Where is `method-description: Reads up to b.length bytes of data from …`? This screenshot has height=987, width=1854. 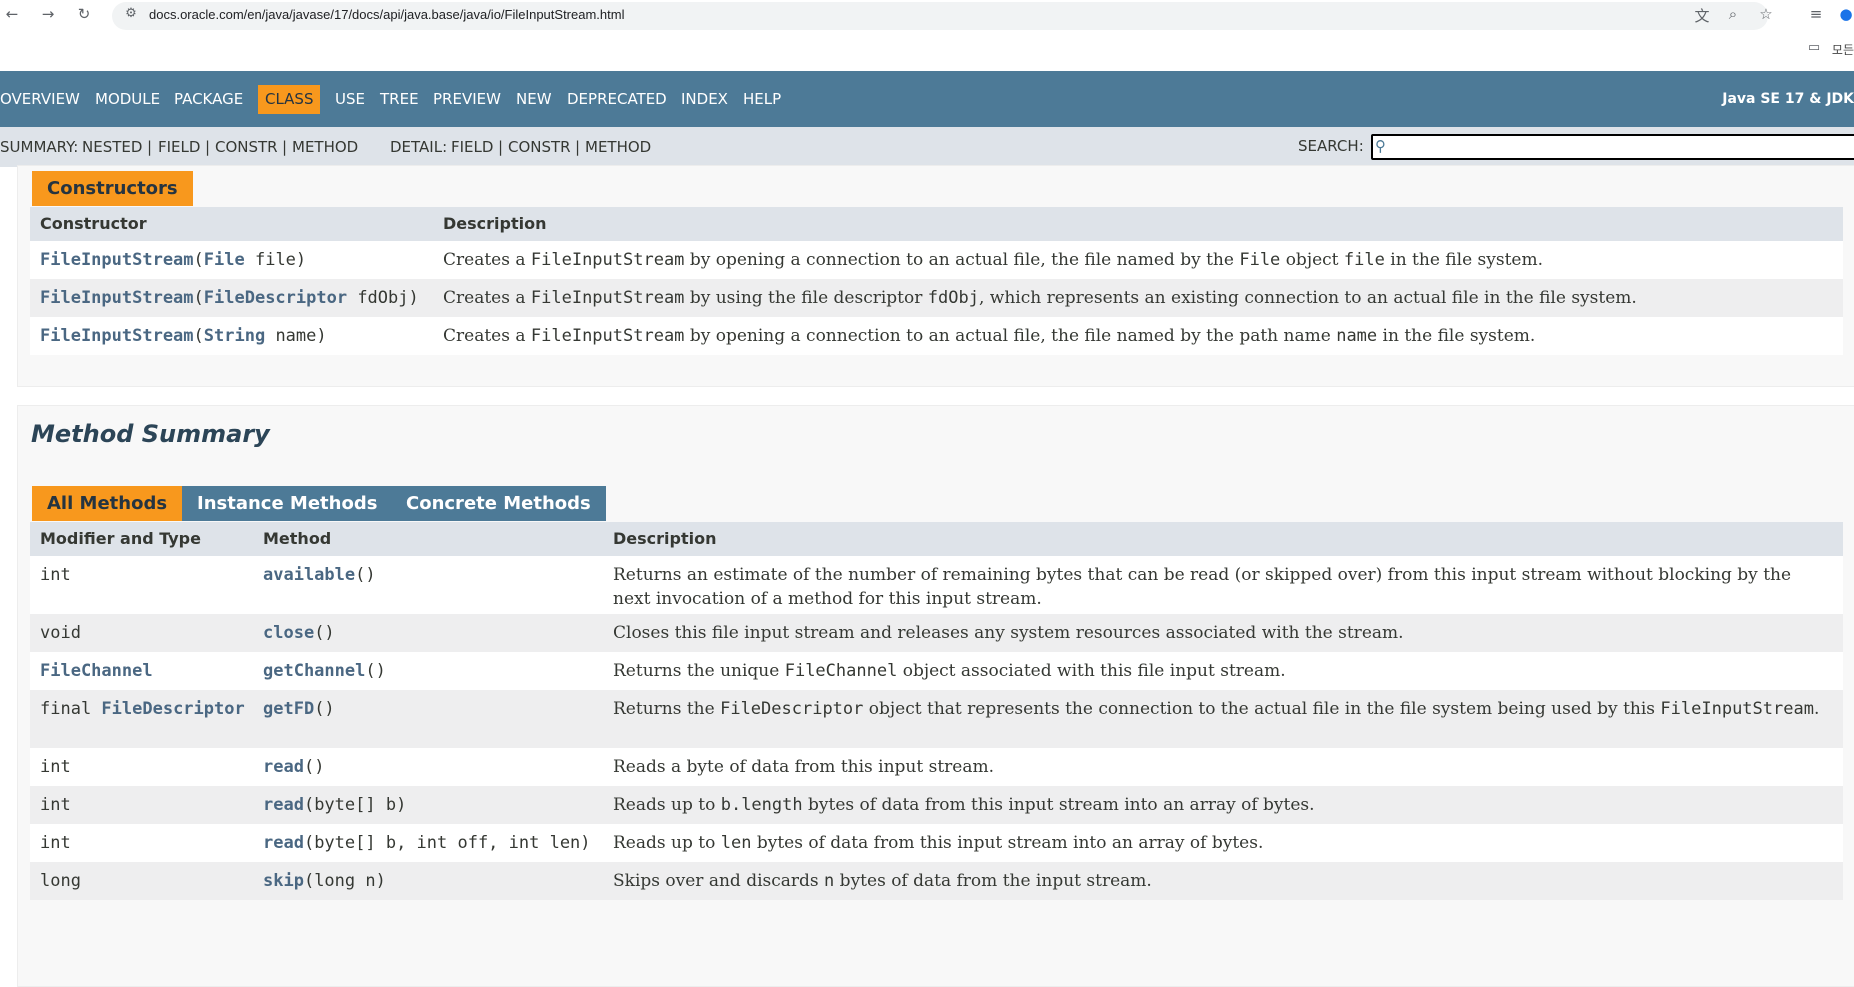 method-description: Reads up to b.length bytes of data from … is located at coordinates (1220, 805).